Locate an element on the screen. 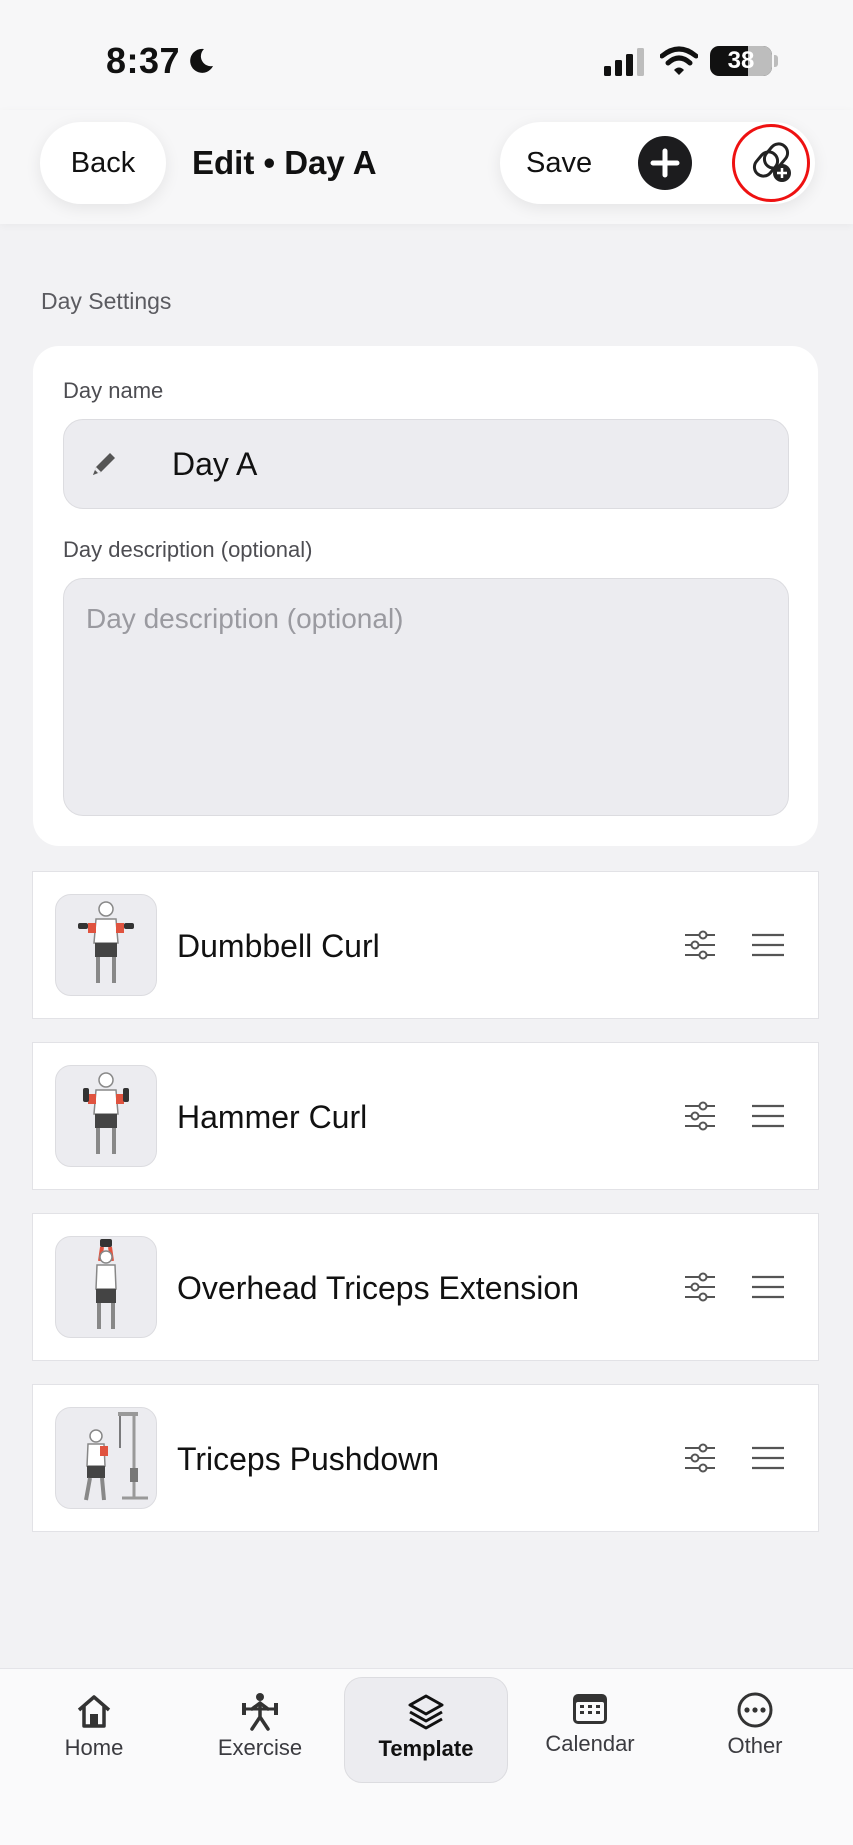 Image resolution: width=853 pixels, height=1845 pixels. exercise-row: Overhead Triceps Extension is located at coordinates (425, 1287).